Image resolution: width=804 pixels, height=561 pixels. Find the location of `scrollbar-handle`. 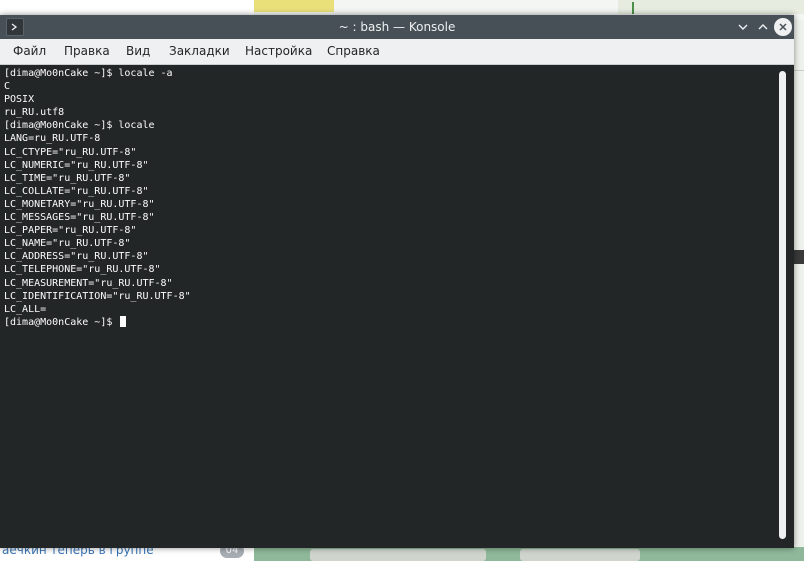

scrollbar-handle is located at coordinates (782, 305).